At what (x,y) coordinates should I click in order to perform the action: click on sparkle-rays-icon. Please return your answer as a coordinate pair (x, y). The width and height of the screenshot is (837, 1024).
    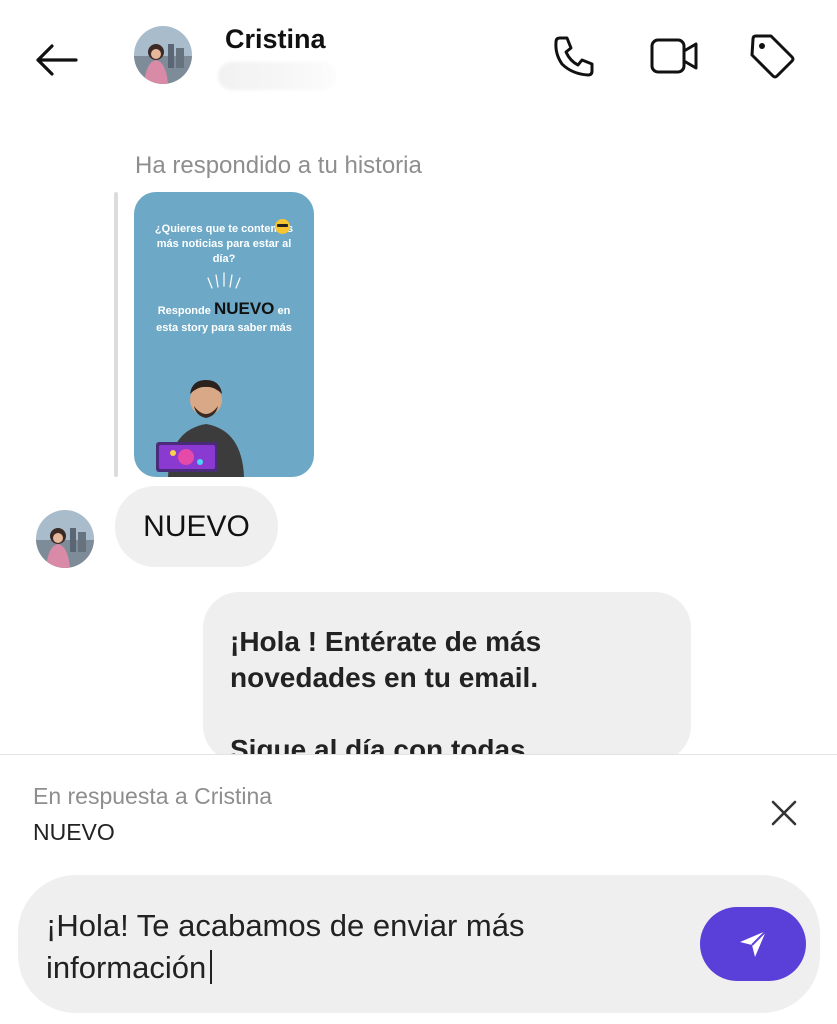
    Looking at the image, I should click on (224, 280).